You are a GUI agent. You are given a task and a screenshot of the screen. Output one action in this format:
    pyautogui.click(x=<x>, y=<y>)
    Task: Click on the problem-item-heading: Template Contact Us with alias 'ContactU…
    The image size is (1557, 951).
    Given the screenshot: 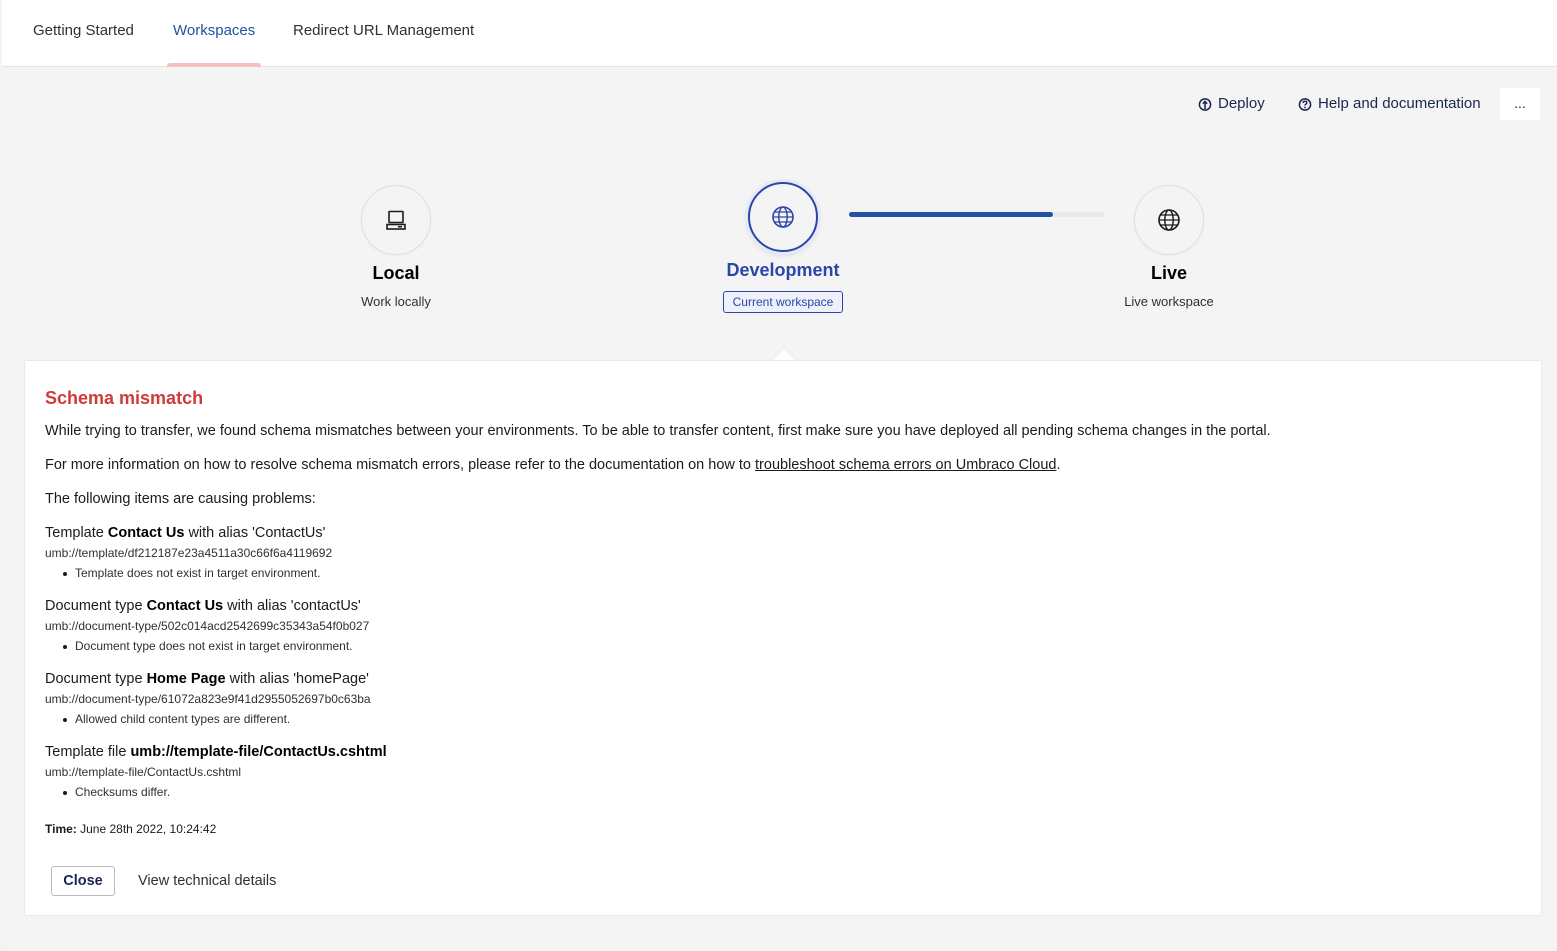 What is the action you would take?
    pyautogui.click(x=783, y=533)
    